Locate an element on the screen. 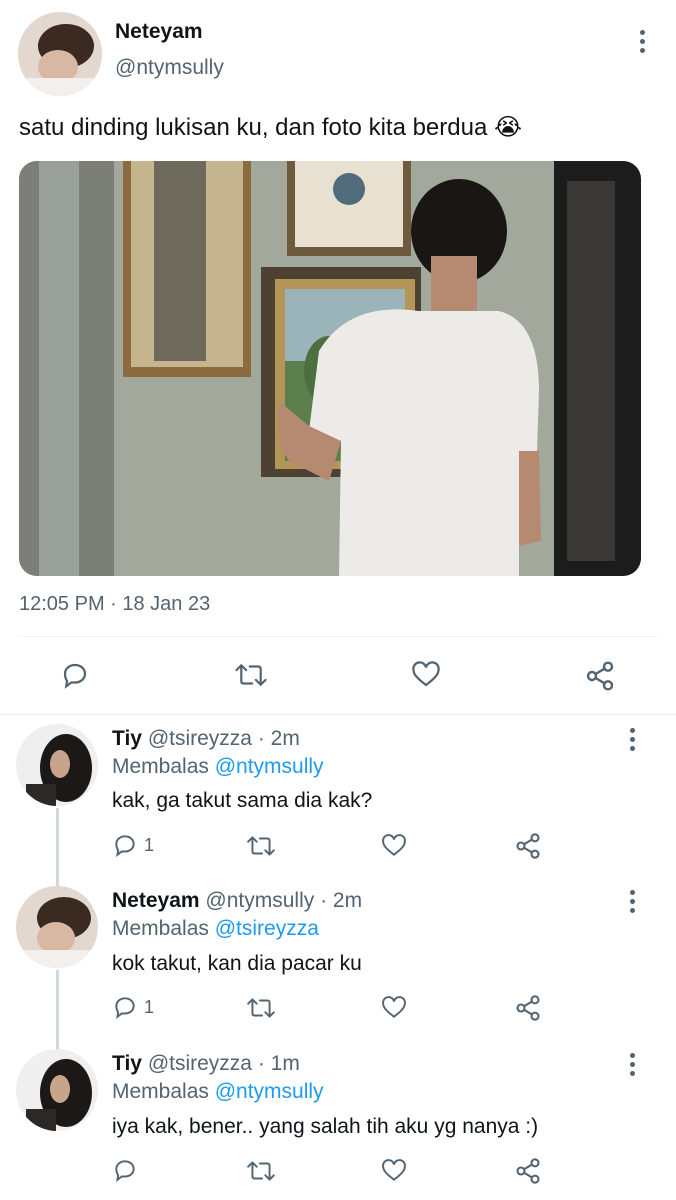 The height and width of the screenshot is (1200, 676). author-handle: @ntymsully is located at coordinates (169, 68).